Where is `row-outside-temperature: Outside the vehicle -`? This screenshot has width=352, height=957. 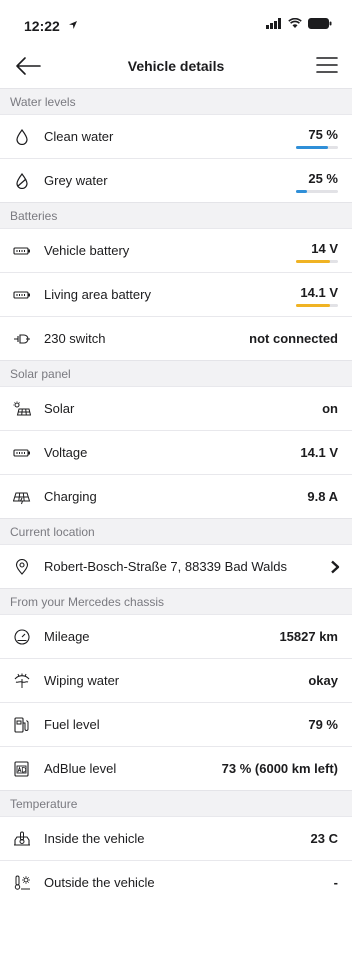 row-outside-temperature: Outside the vehicle - is located at coordinates (176, 882).